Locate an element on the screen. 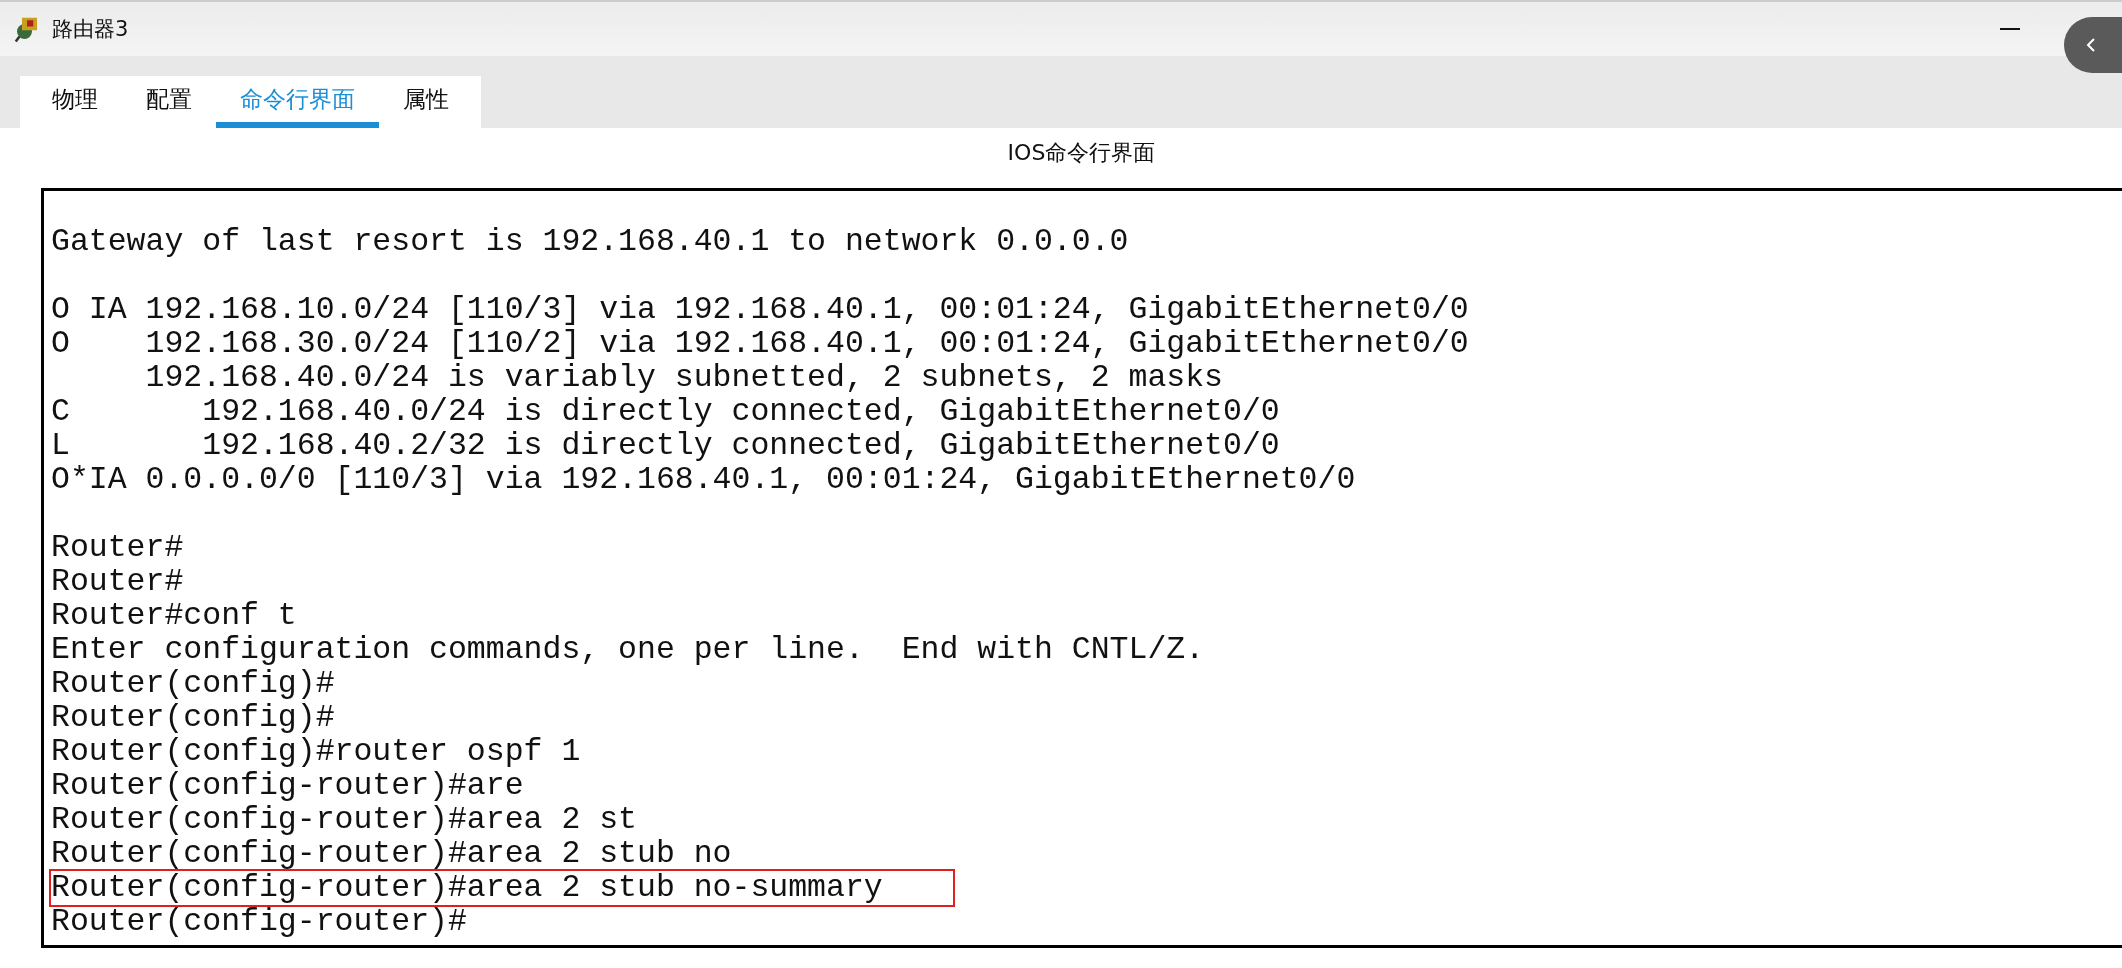  tab: 物理 is located at coordinates (75, 102).